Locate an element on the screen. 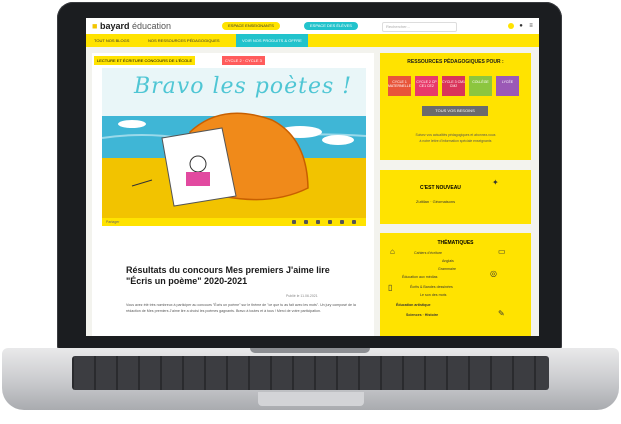 This screenshot has width=621, height=424. laptop-trackpad is located at coordinates (311, 399).